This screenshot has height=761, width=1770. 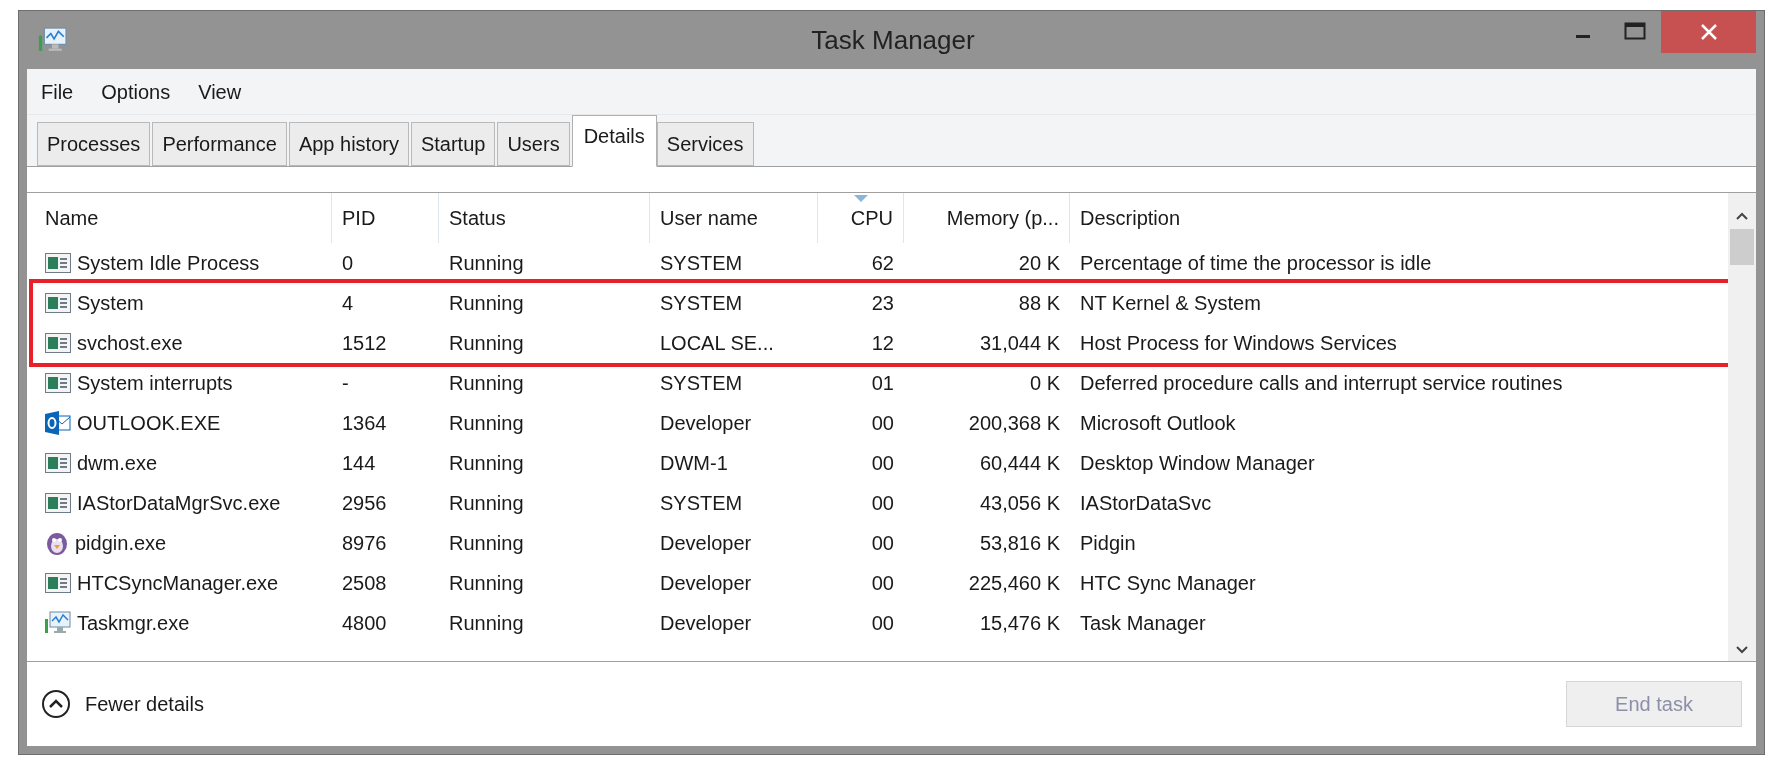 I want to click on column-header: PID, so click(x=359, y=218).